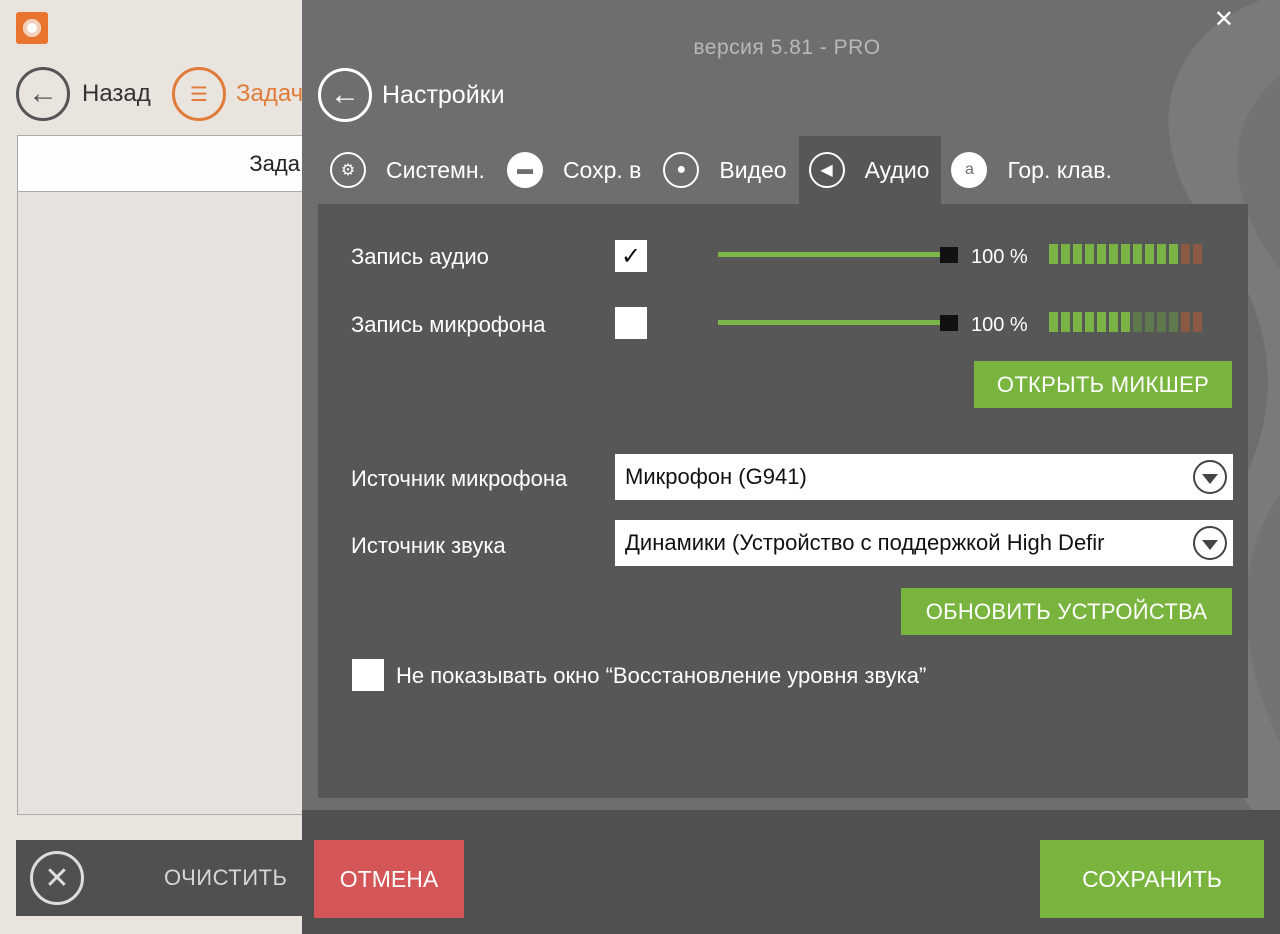 The width and height of the screenshot is (1280, 934). What do you see at coordinates (368, 675) in the screenshot?
I see `dont-show-restore-checkbox` at bounding box center [368, 675].